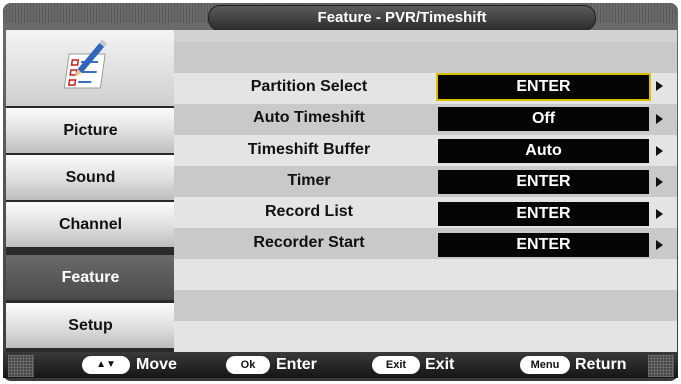  I want to click on feature-icon-box, so click(90, 69).